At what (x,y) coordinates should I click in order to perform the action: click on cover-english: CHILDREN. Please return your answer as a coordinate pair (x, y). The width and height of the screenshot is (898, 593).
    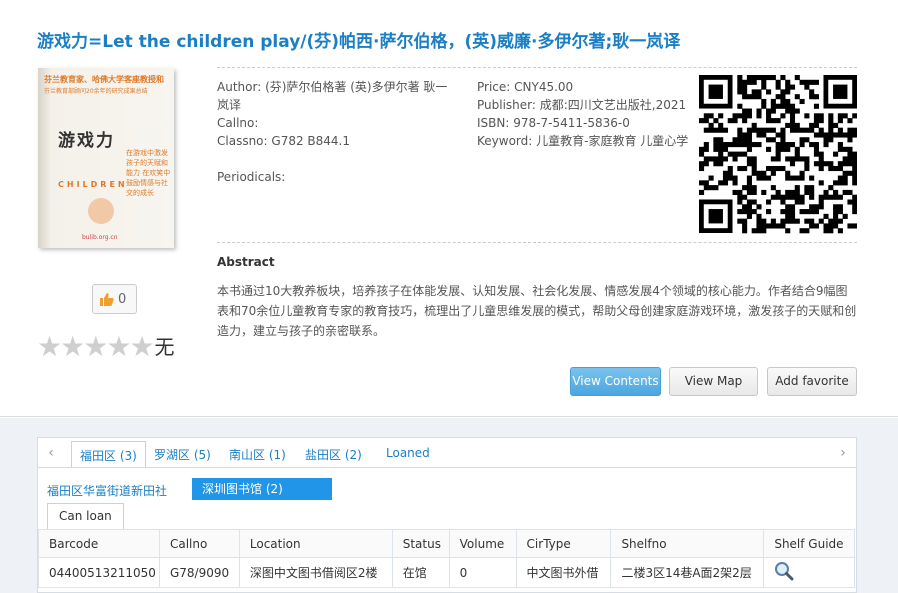
    Looking at the image, I should click on (93, 184).